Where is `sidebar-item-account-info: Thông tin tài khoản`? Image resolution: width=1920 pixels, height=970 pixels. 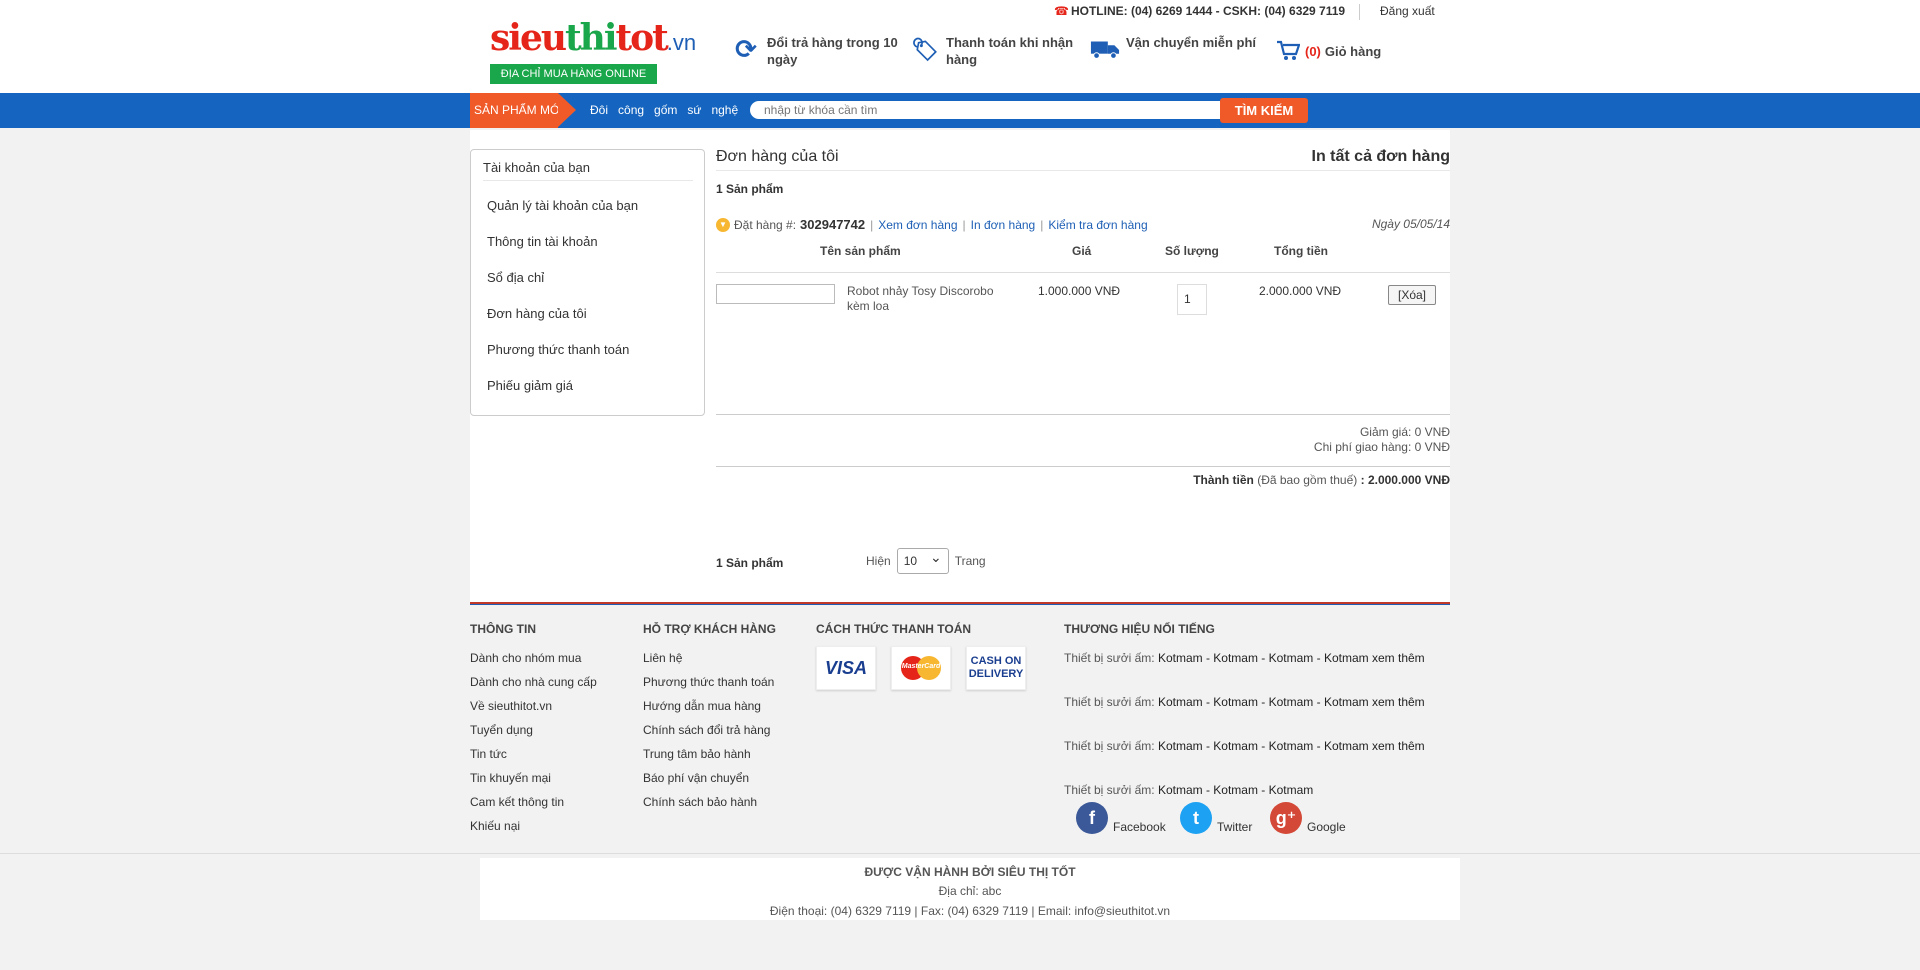
sidebar-item-account-info: Thông tin tài khoản is located at coordinates (542, 241).